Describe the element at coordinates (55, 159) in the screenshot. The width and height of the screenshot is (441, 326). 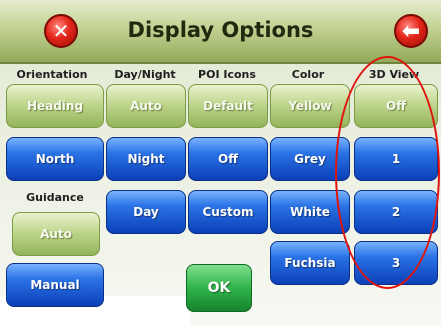
I see `orientation-north-button: North` at that location.